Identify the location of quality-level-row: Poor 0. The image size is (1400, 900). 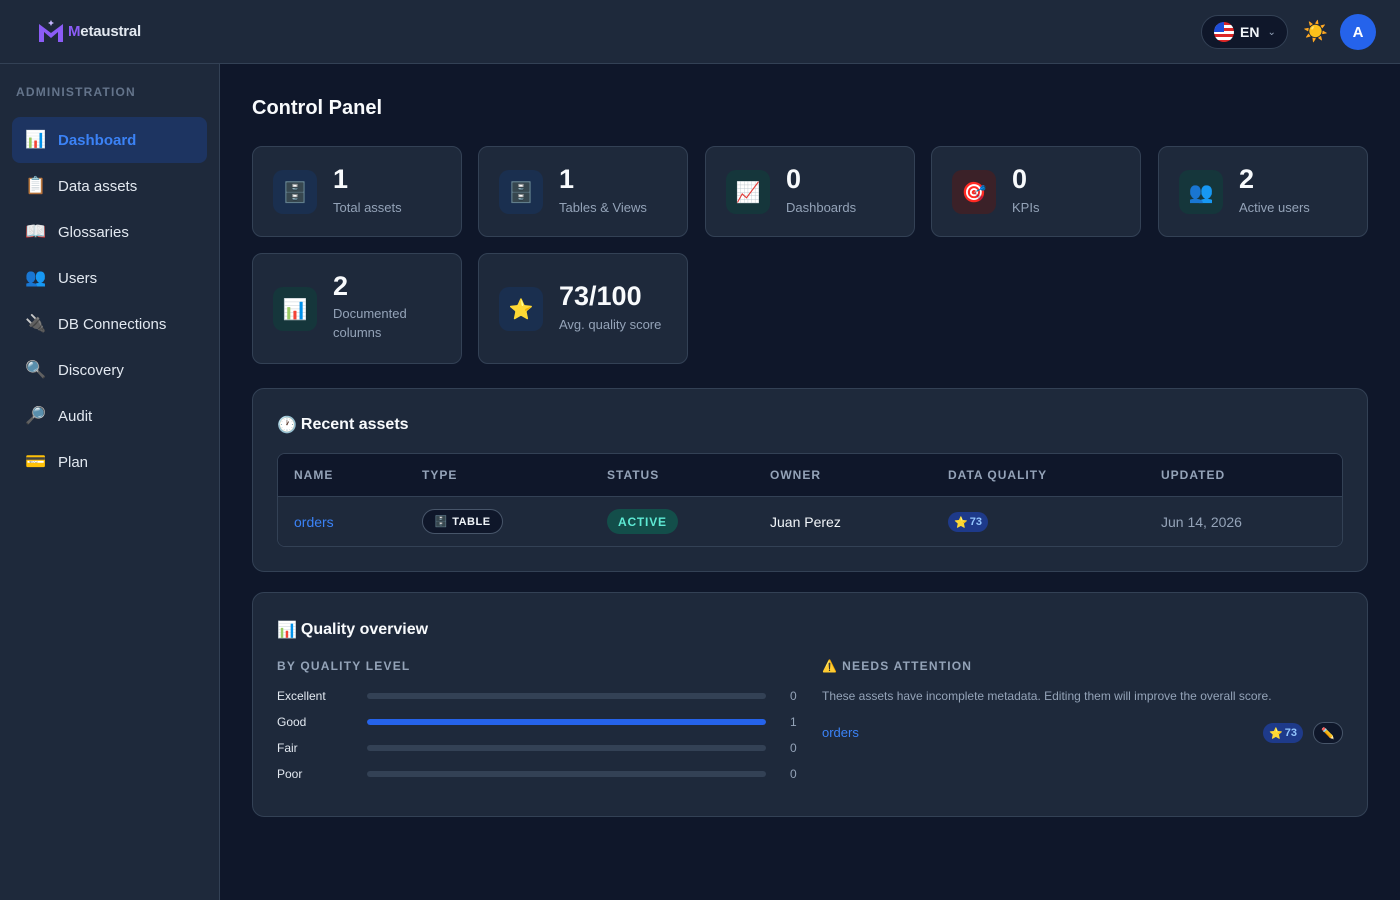
(538, 775).